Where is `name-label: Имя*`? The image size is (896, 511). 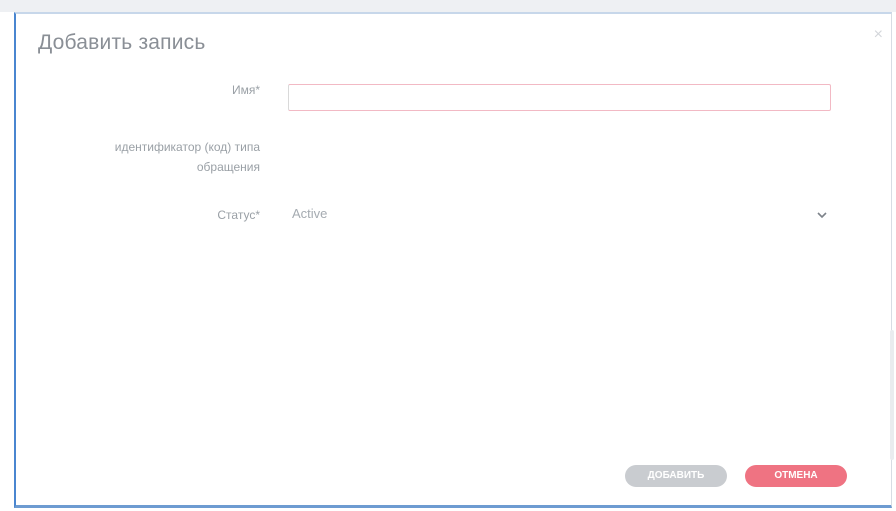 name-label: Имя* is located at coordinates (245, 90).